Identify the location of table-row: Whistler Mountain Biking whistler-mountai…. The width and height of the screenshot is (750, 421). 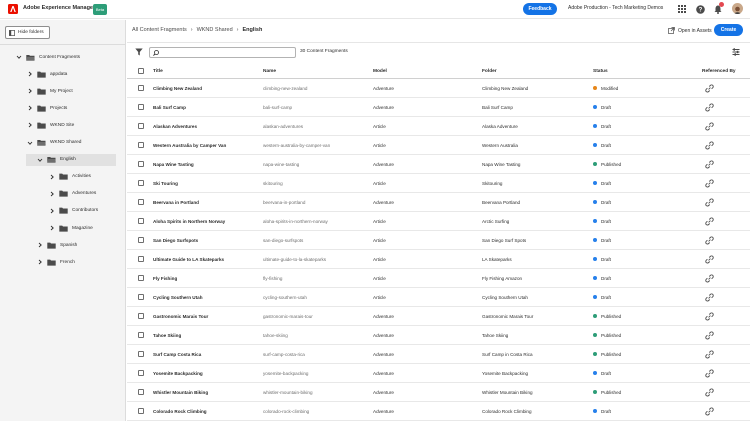
(438, 392).